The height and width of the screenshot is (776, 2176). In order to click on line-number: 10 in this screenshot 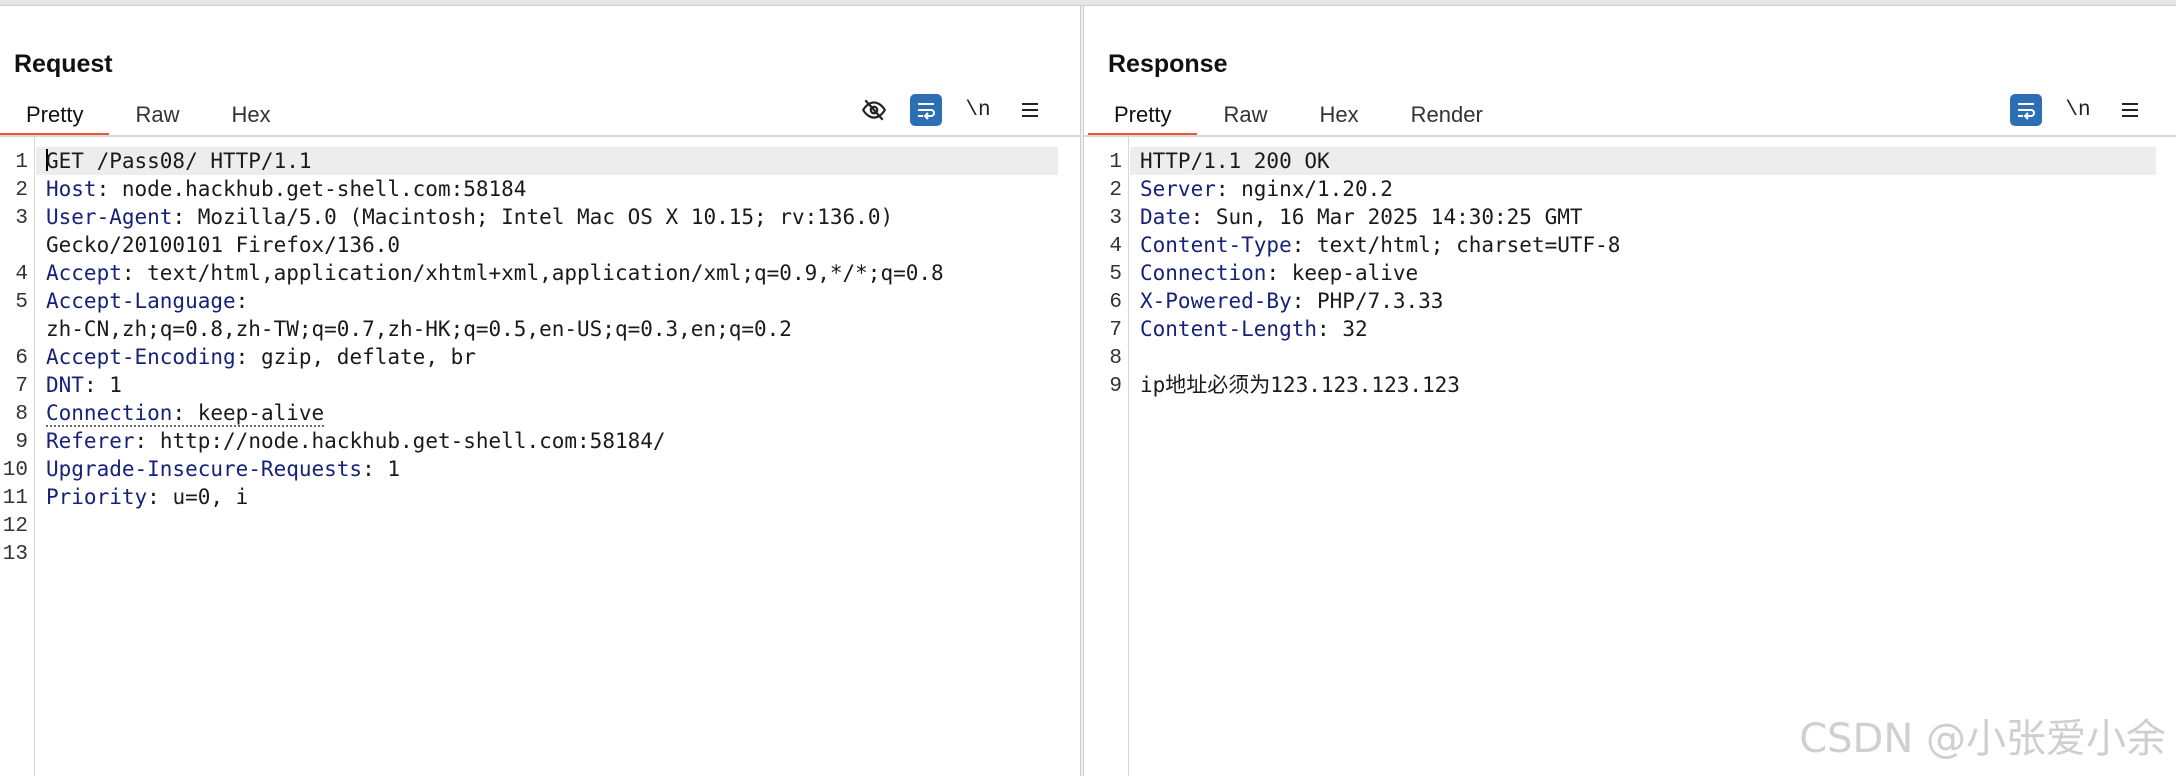, I will do `click(15, 470)`.